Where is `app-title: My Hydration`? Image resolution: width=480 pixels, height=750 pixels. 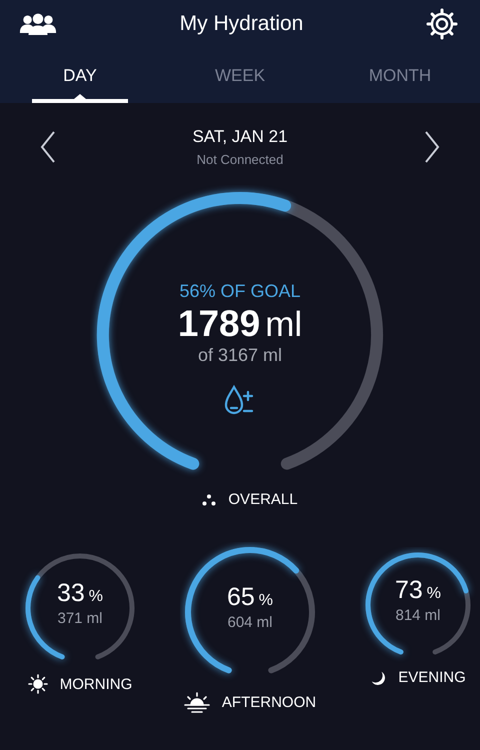
app-title: My Hydration is located at coordinates (242, 24).